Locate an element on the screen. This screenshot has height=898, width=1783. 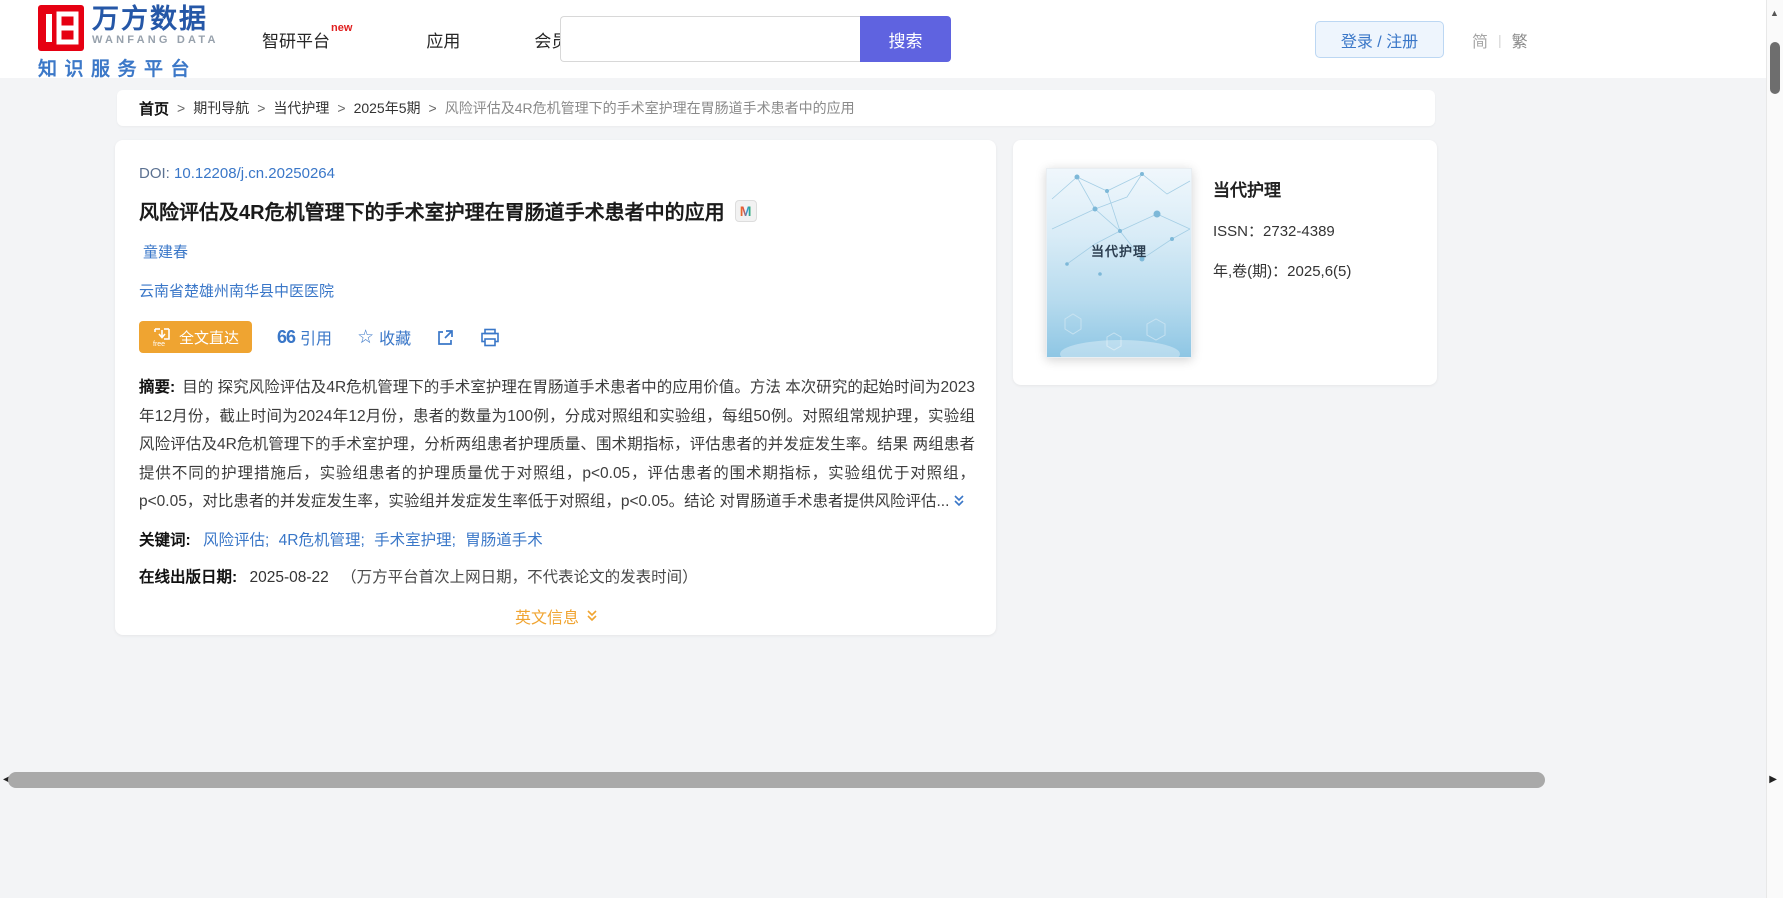
online-date-value: 2025-08-22 is located at coordinates (289, 577).